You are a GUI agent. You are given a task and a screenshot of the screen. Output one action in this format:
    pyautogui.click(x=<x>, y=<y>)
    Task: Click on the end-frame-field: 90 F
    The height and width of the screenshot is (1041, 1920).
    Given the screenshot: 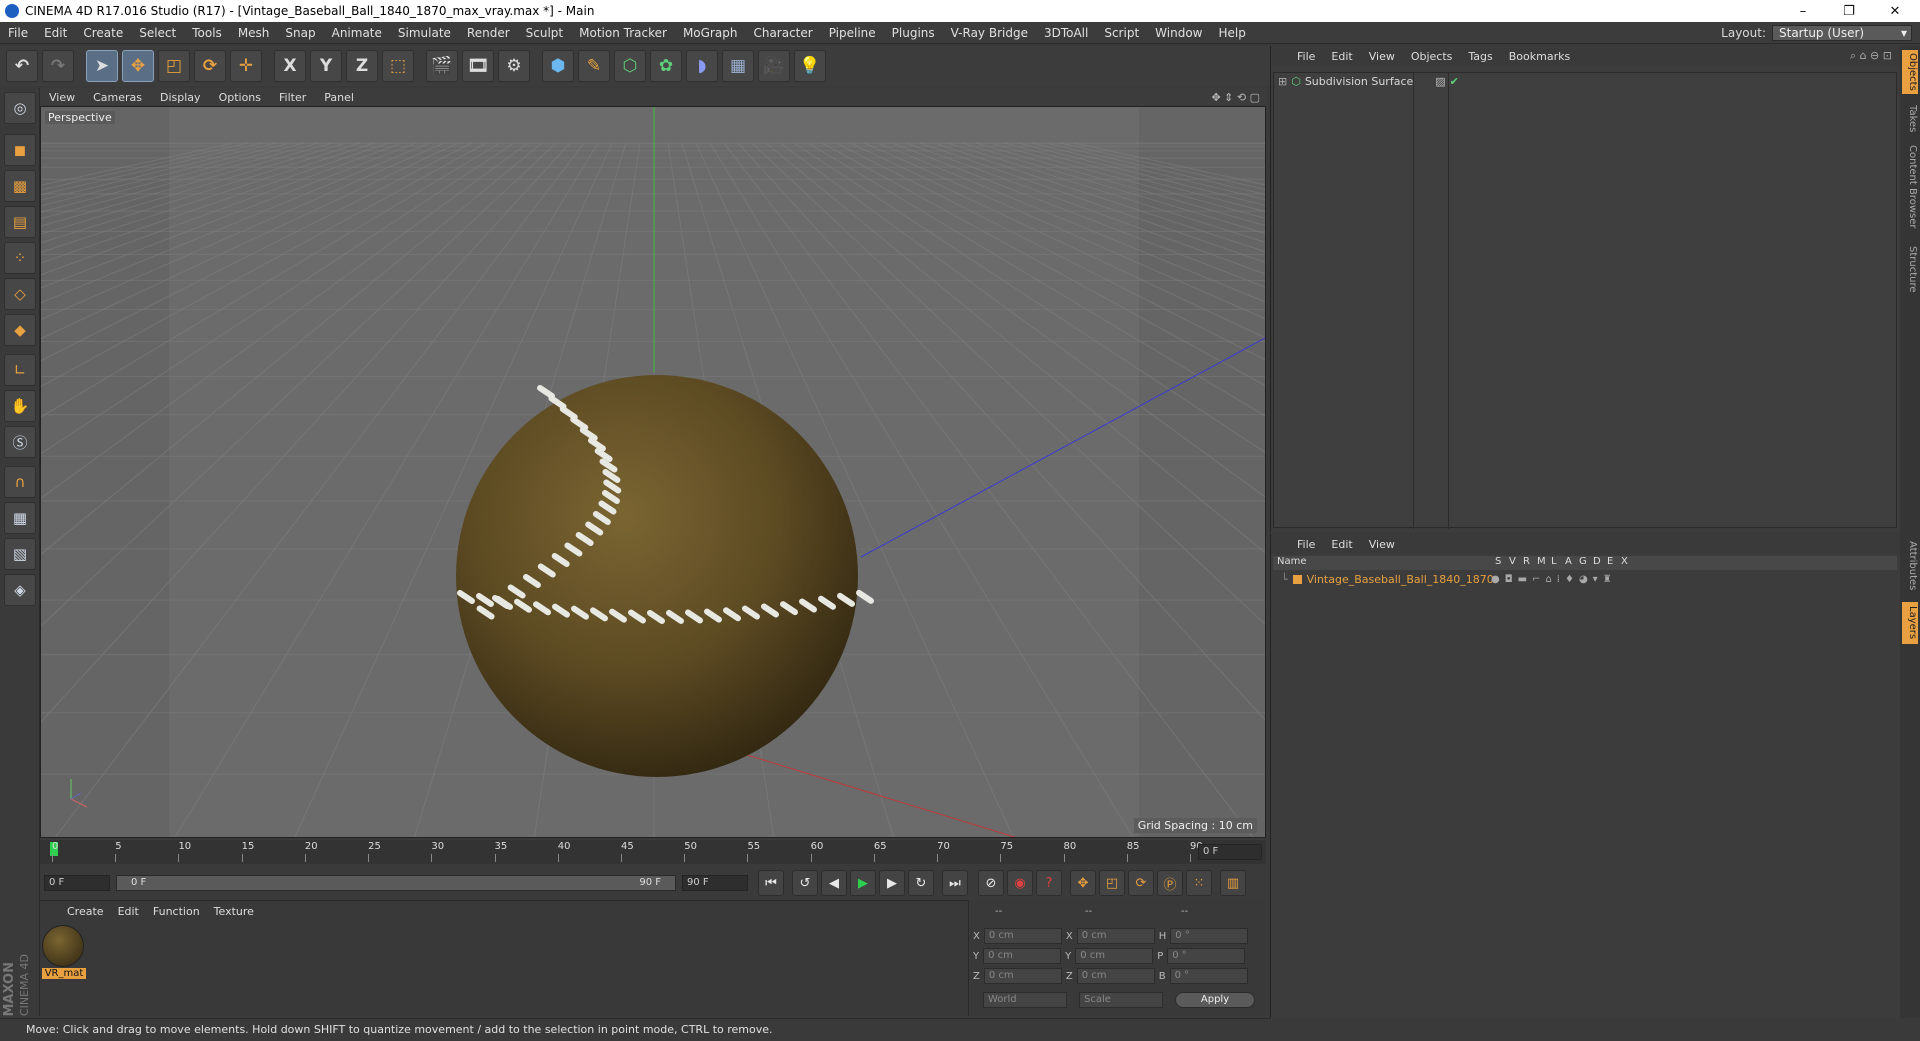 What is the action you would take?
    pyautogui.click(x=715, y=883)
    